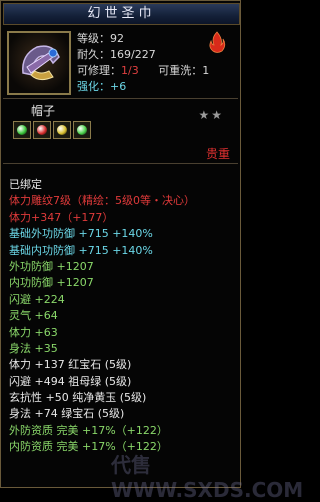  What do you see at coordinates (67, 414) in the screenshot?
I see `attribute-line: 身法 +74 绿宝石 (5级)` at bounding box center [67, 414].